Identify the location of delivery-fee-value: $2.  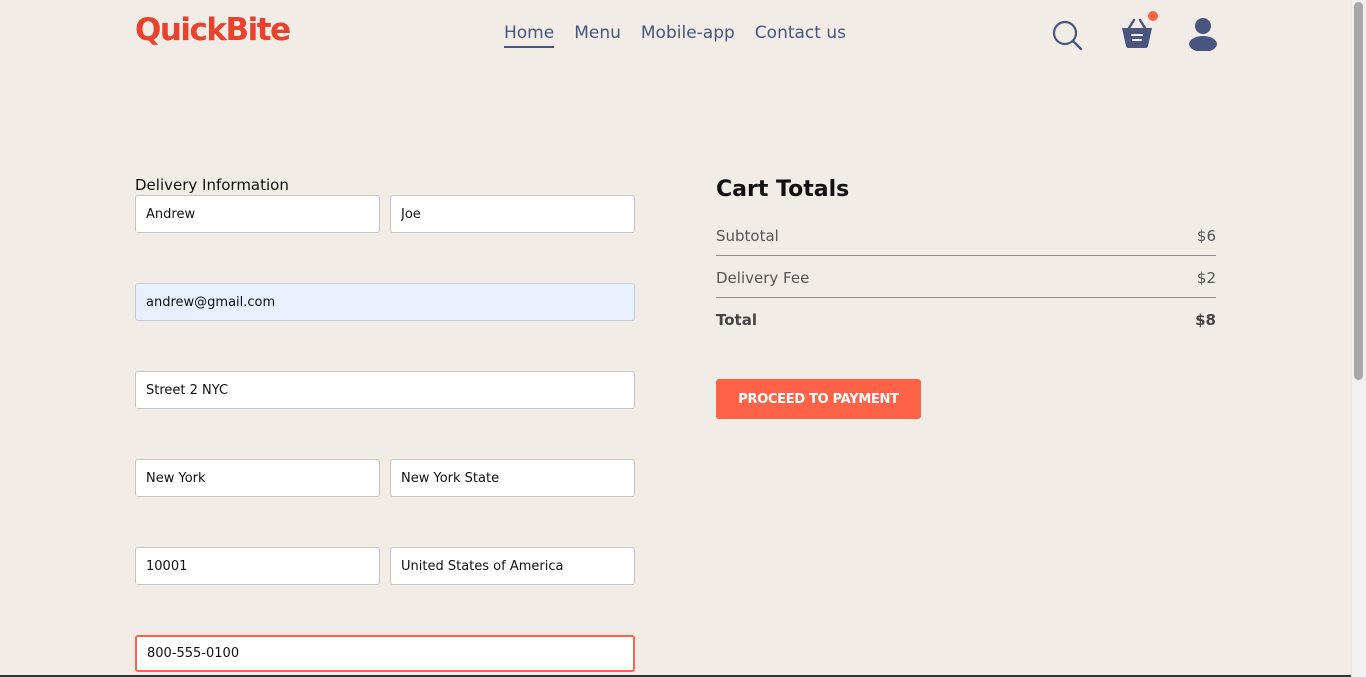
(1206, 278).